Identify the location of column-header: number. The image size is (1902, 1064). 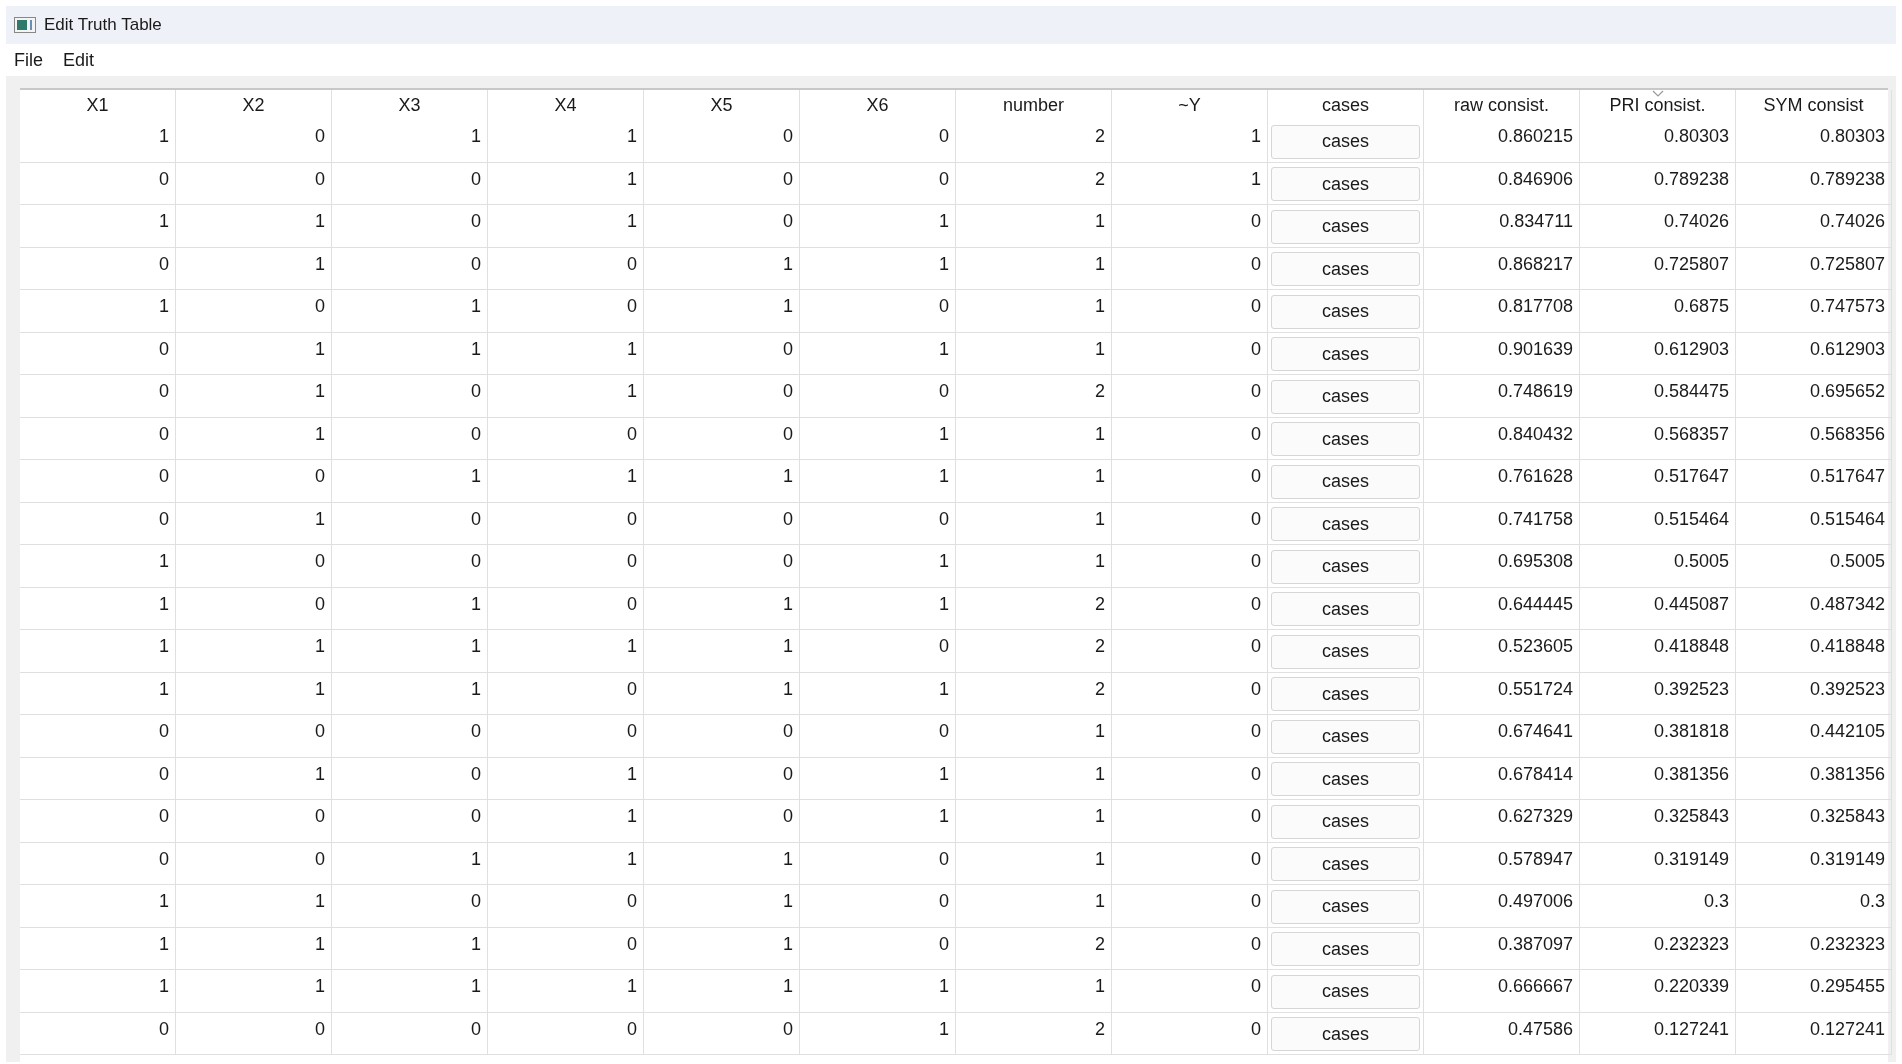
(1034, 105).